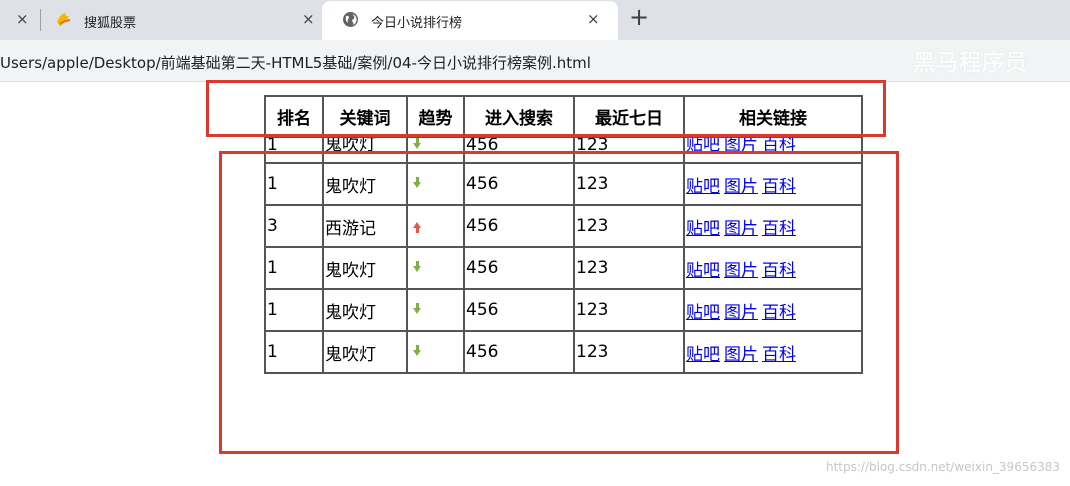 This screenshot has width=1070, height=486. I want to click on sohu-icon, so click(64, 19).